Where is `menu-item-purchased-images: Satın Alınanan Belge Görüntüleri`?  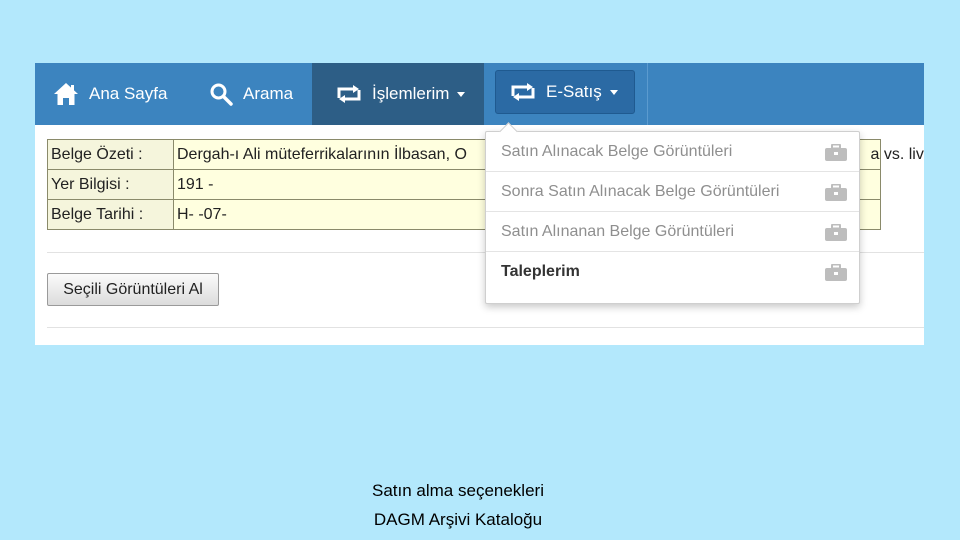 menu-item-purchased-images: Satın Alınanan Belge Görüntüleri is located at coordinates (672, 232).